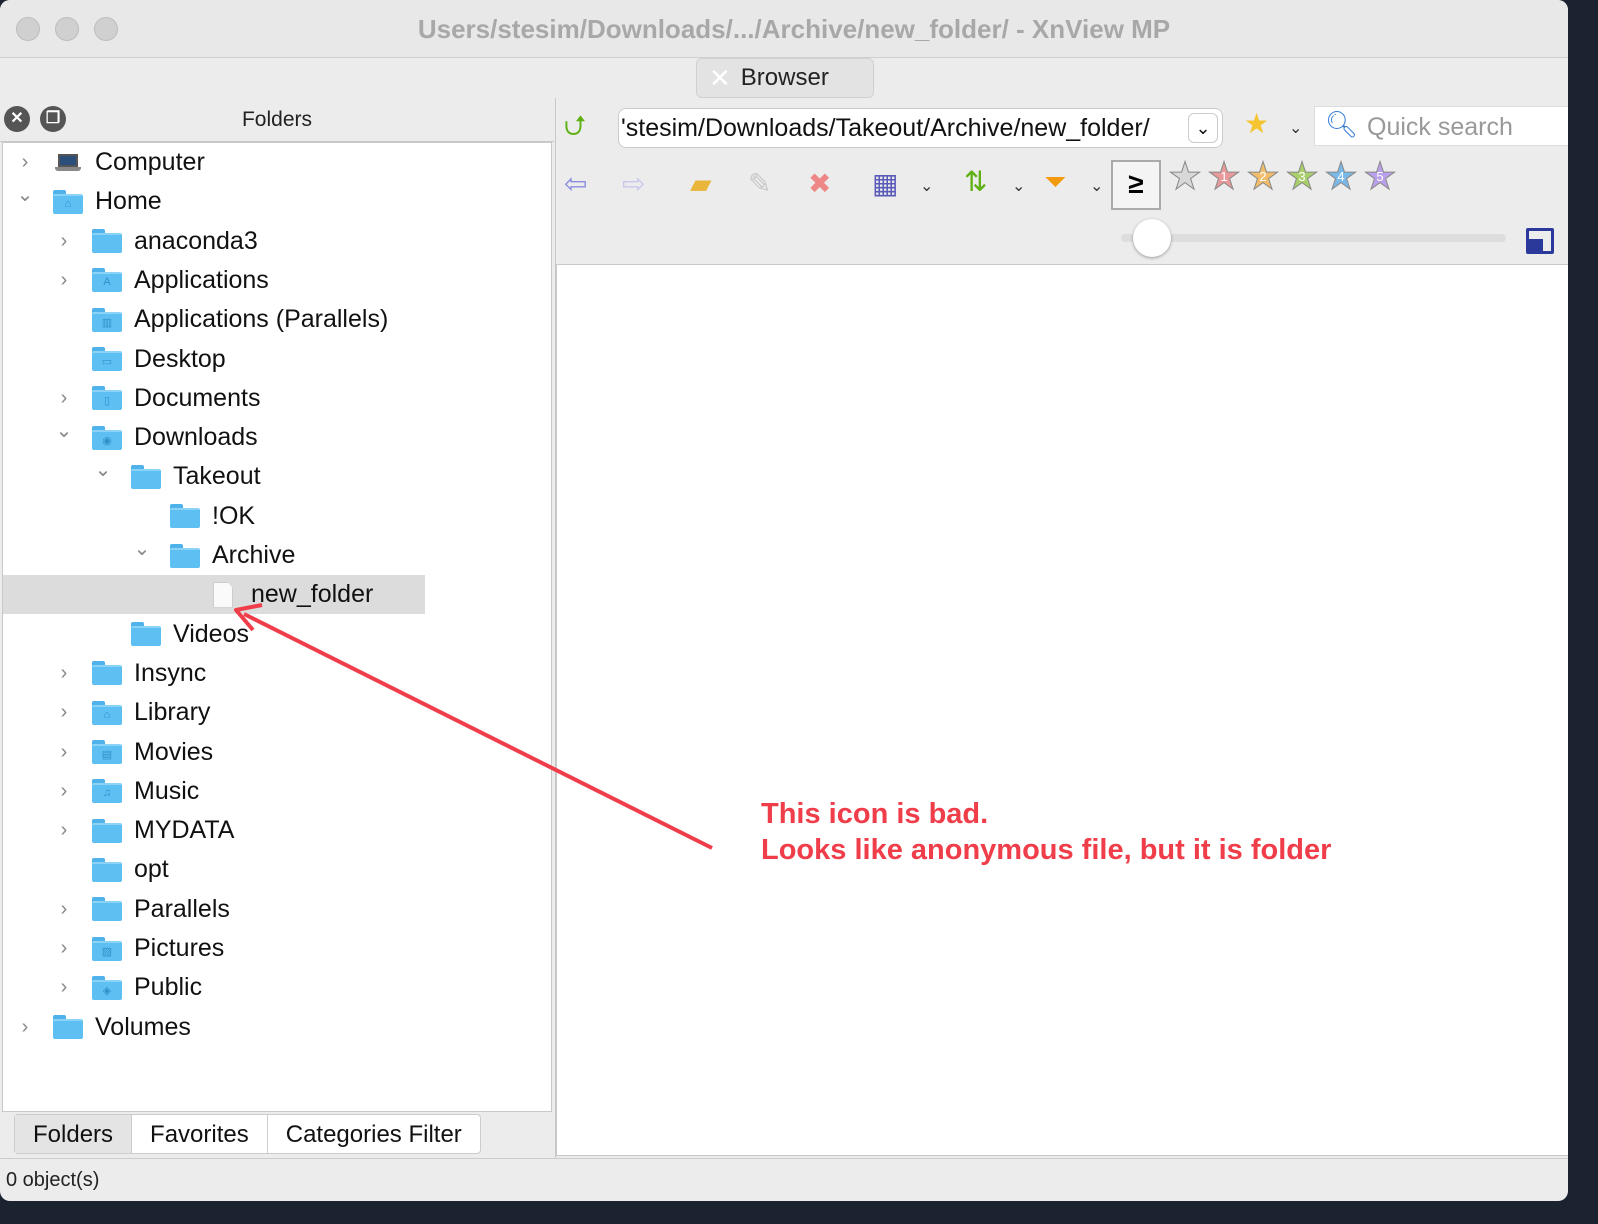 Image resolution: width=1598 pixels, height=1224 pixels. Describe the element at coordinates (875, 814) in the screenshot. I see `annotation-line-1: This icon is bad.` at that location.